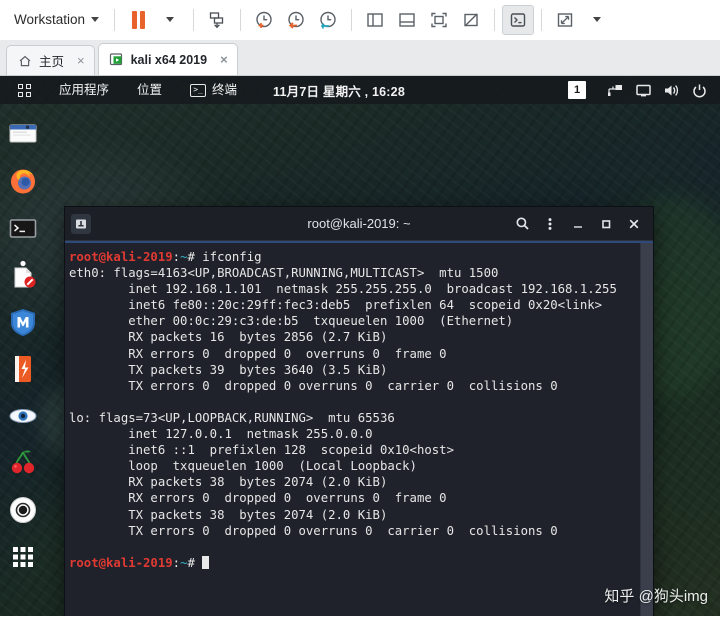  What do you see at coordinates (699, 90) in the screenshot?
I see `power-icon` at bounding box center [699, 90].